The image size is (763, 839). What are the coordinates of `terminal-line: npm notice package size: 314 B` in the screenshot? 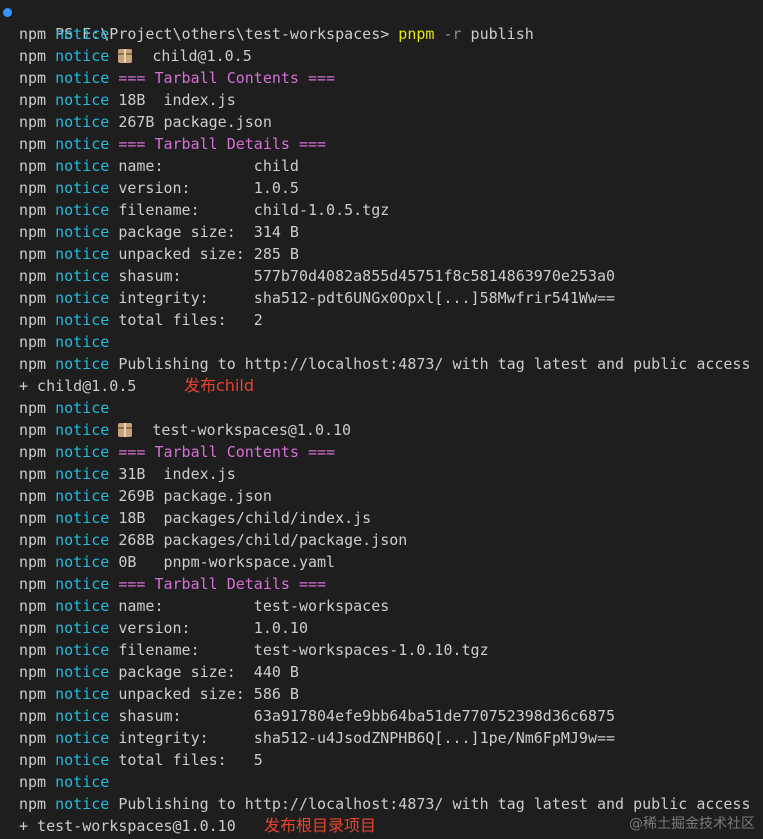 It's located at (159, 232).